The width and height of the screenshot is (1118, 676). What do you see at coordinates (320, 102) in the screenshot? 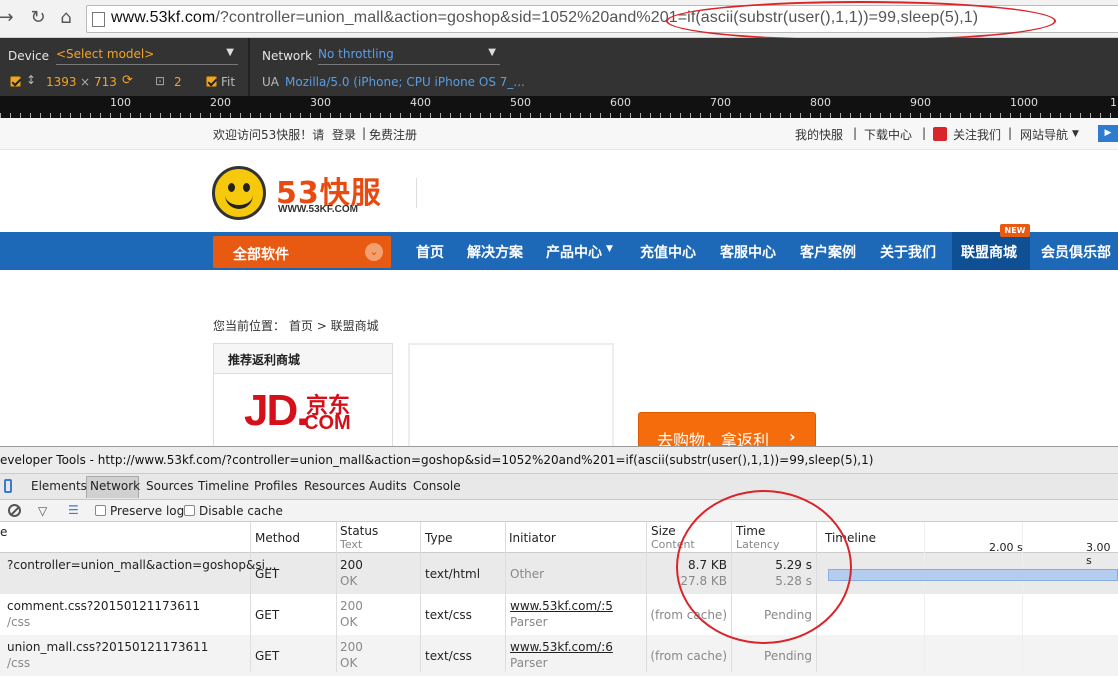
I see `ruler-label: 300` at bounding box center [320, 102].